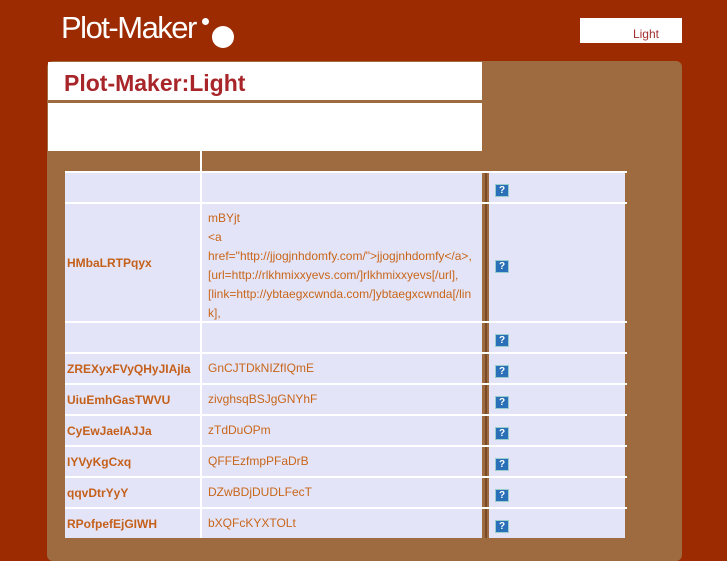 This screenshot has width=727, height=561. I want to click on header-cell-name, so click(133, 161).